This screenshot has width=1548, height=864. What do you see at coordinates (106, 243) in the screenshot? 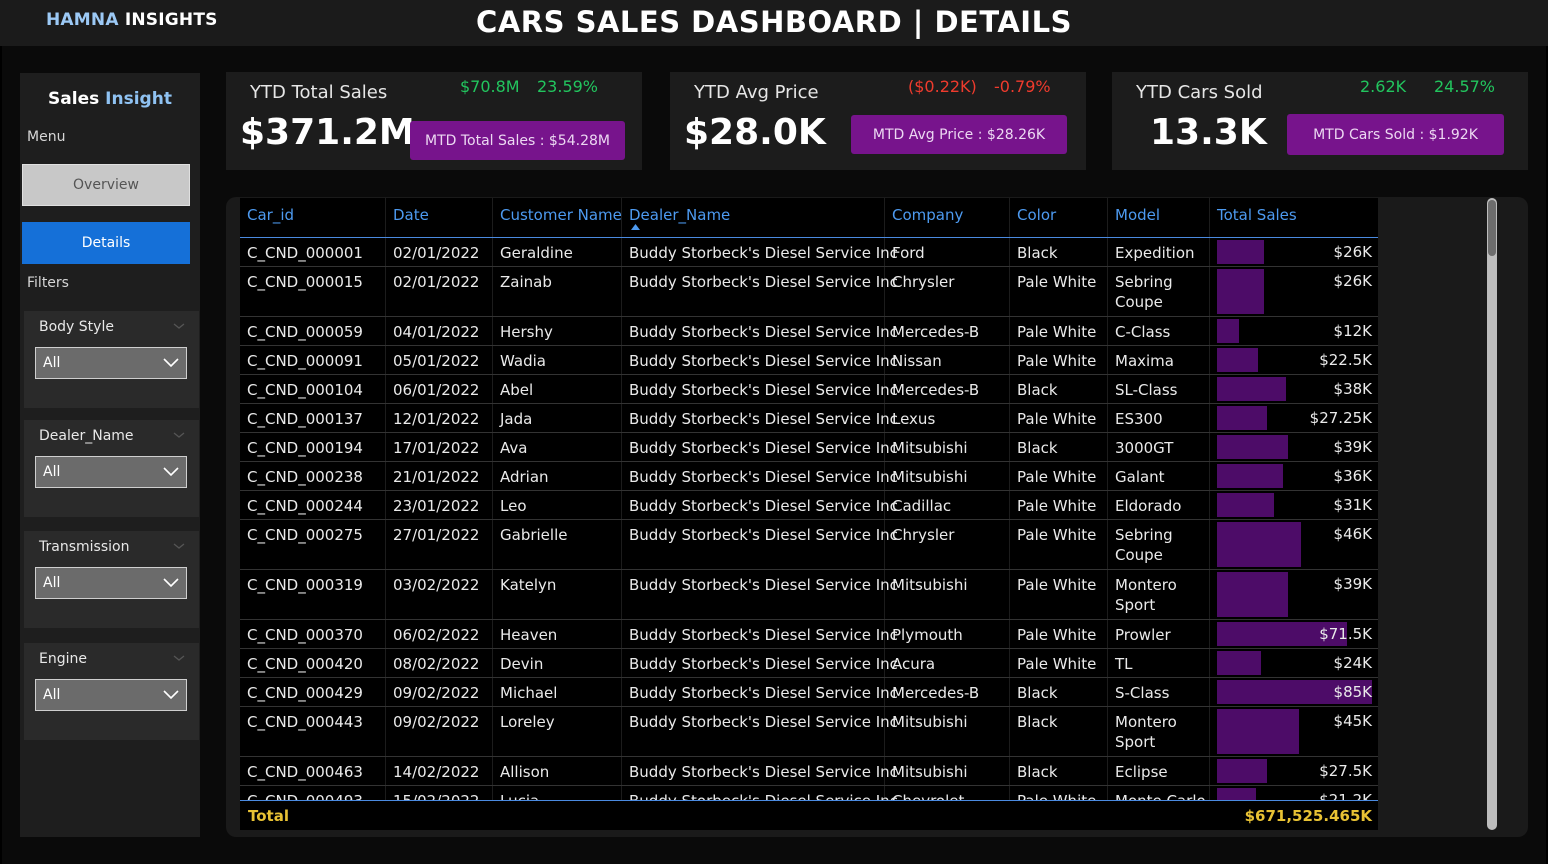
I see `nav-details-button: Details` at bounding box center [106, 243].